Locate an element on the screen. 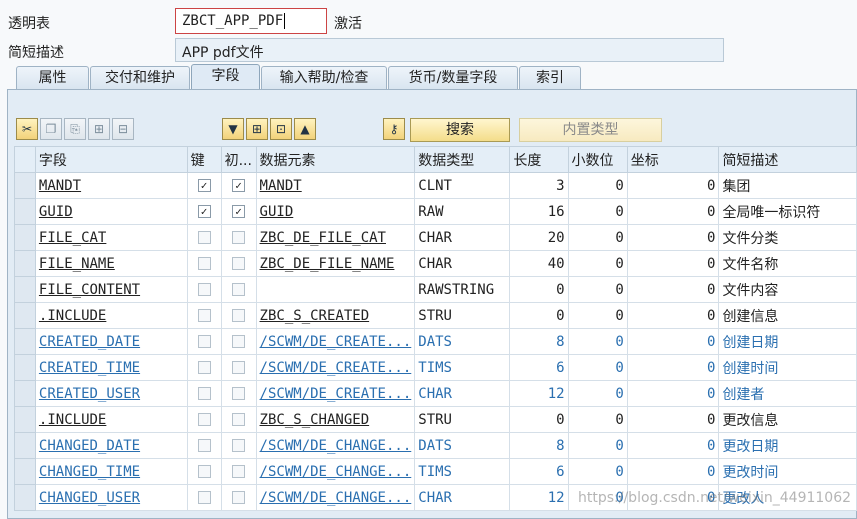 The image size is (857, 519). length-cell: 20 is located at coordinates (539, 237).